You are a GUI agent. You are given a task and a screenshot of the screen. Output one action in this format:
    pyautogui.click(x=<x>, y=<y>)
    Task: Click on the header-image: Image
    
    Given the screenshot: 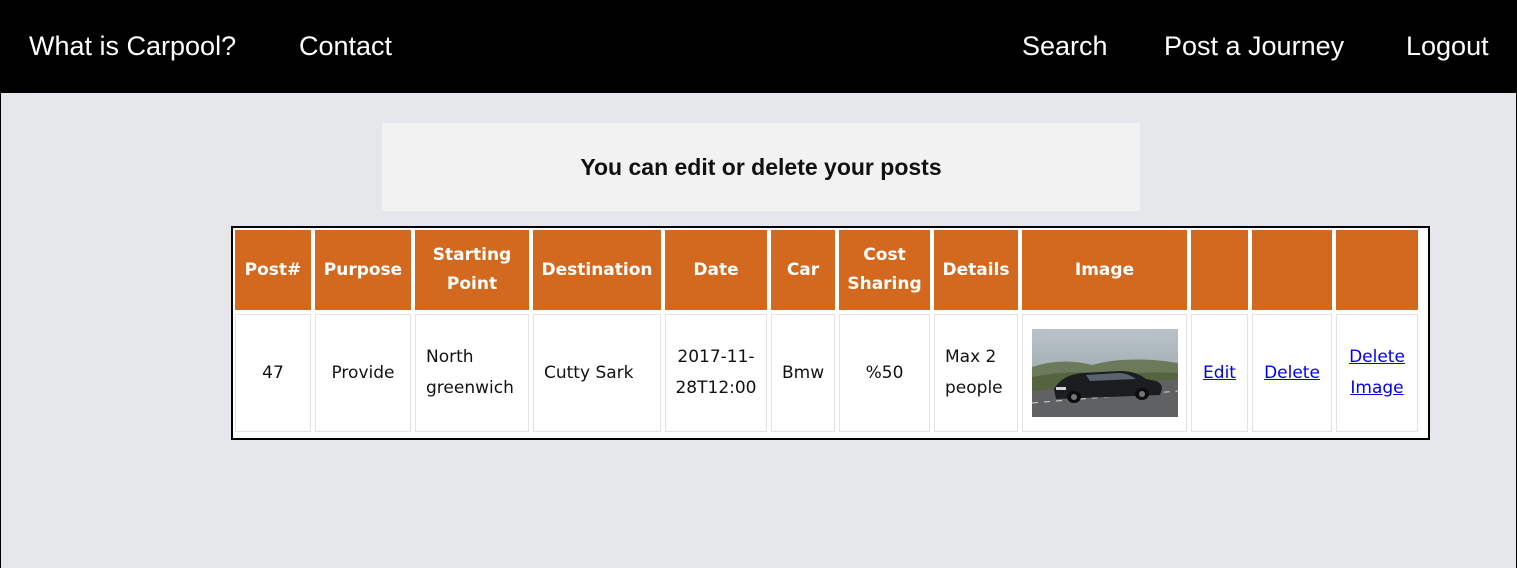 What is the action you would take?
    pyautogui.click(x=1104, y=270)
    